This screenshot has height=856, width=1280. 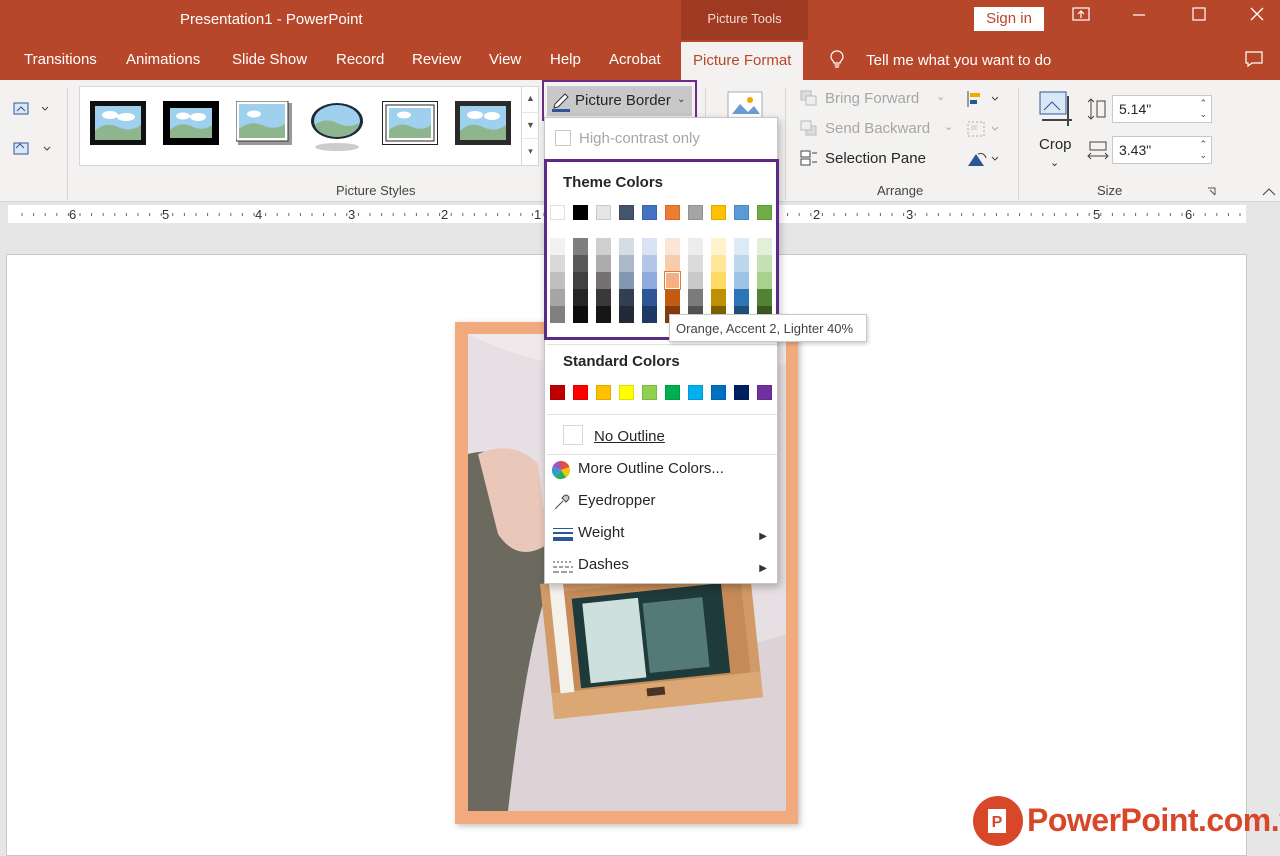 What do you see at coordinates (32, 150) in the screenshot?
I see `change-picture-icon` at bounding box center [32, 150].